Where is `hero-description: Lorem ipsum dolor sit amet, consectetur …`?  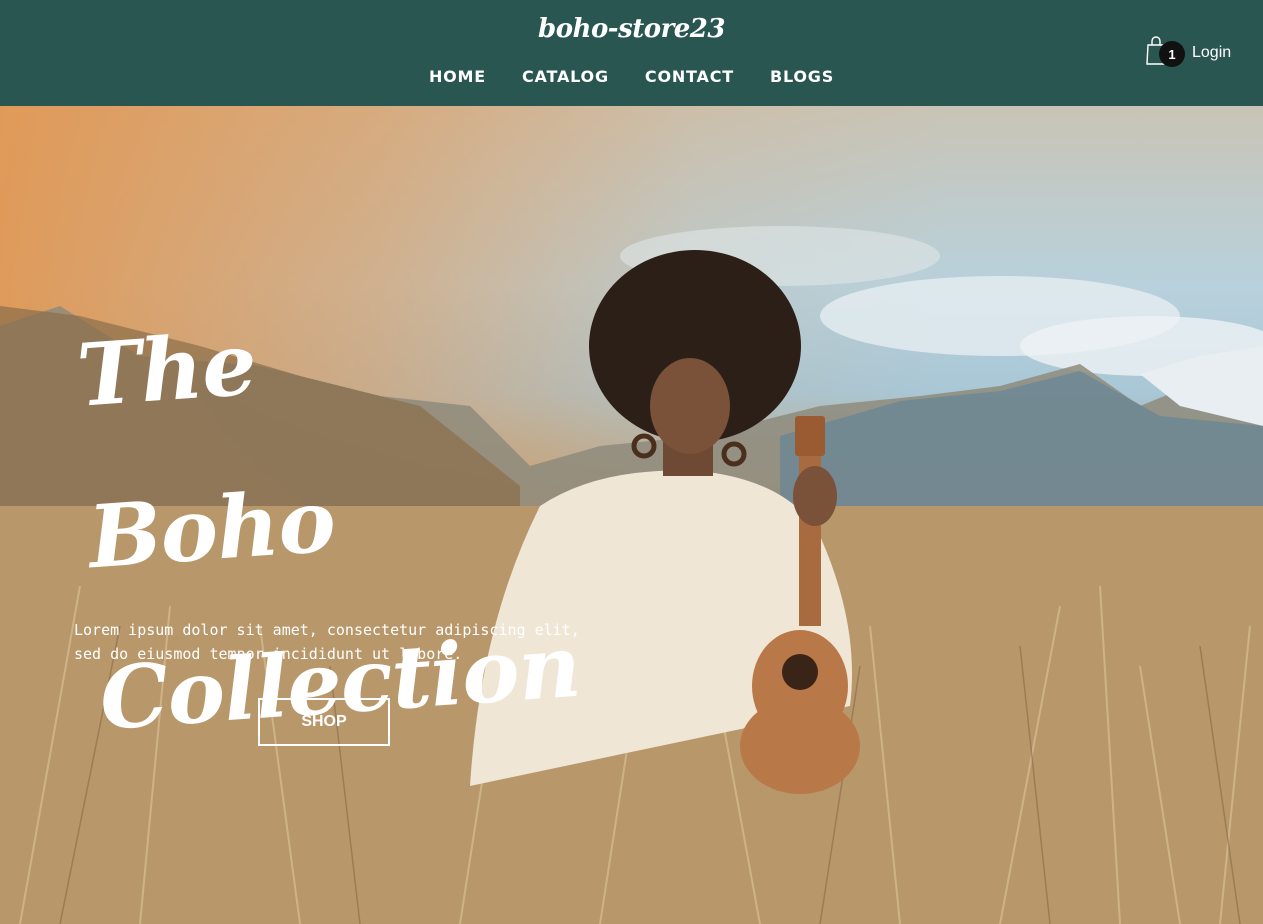 hero-description: Lorem ipsum dolor sit amet, consectetur … is located at coordinates (327, 642).